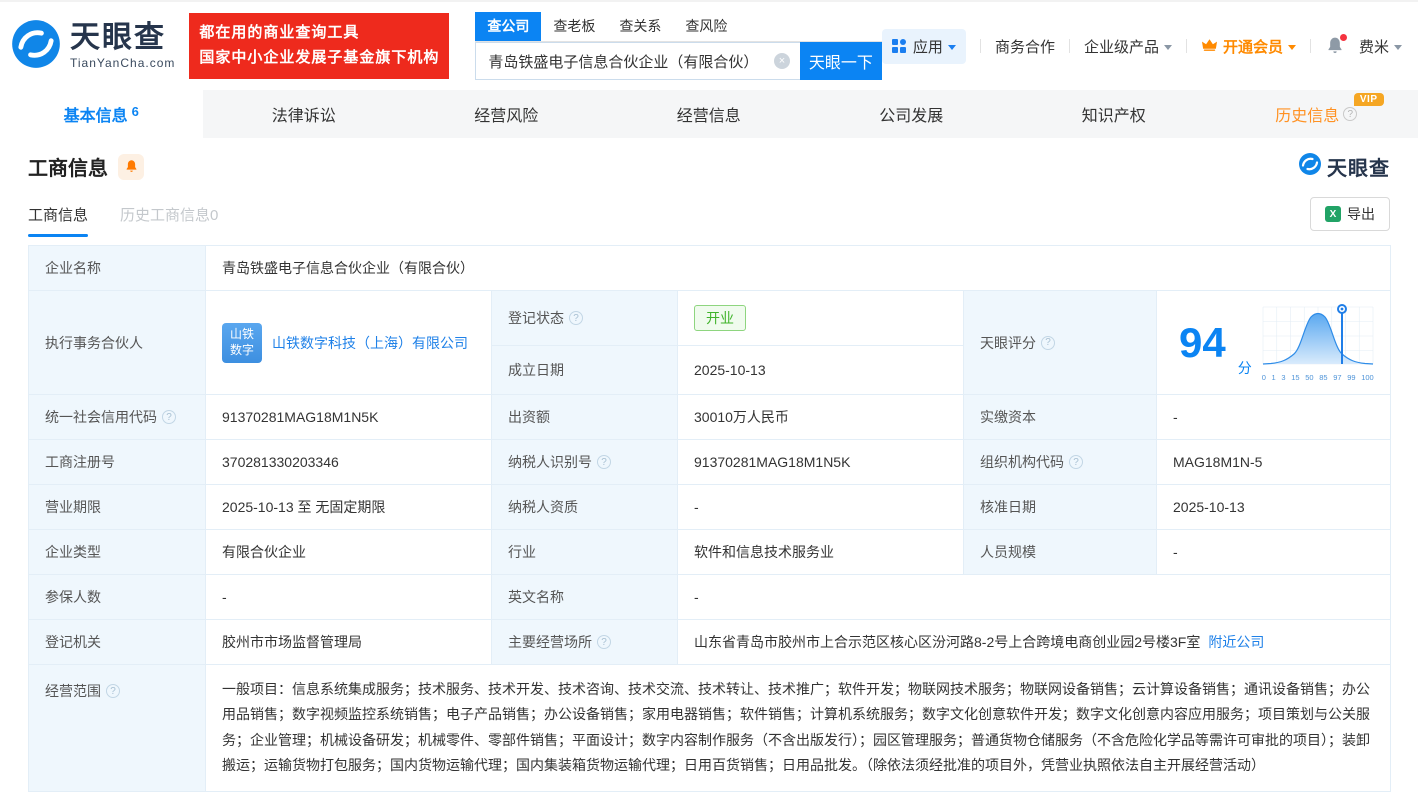 The height and width of the screenshot is (797, 1418). I want to click on tab-label: 历史信息, so click(1307, 116).